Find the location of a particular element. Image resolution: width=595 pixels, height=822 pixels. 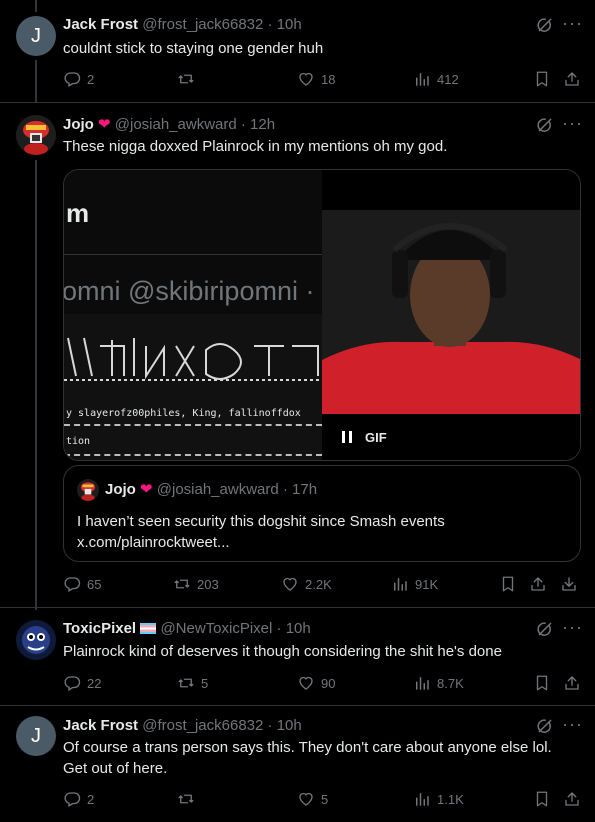

views-button: 1.1K is located at coordinates (438, 799).